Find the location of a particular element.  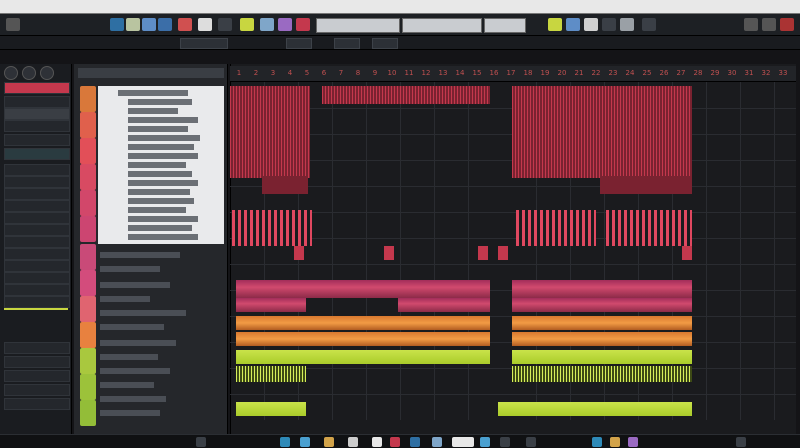

piano-roll-icon is located at coordinates (573, 24).